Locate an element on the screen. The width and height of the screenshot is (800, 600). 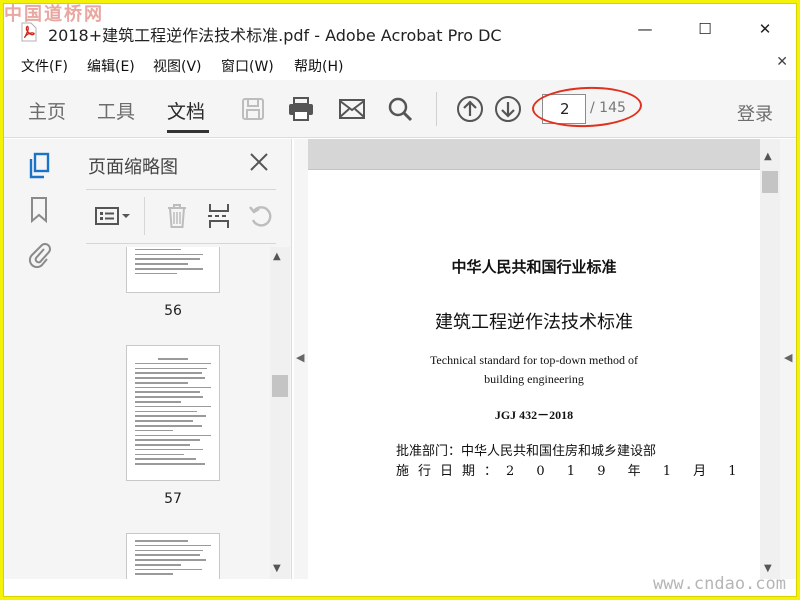
effective-date: 施行日期：2 0 1 9 年 1 月 1 日 is located at coordinates (578, 471).